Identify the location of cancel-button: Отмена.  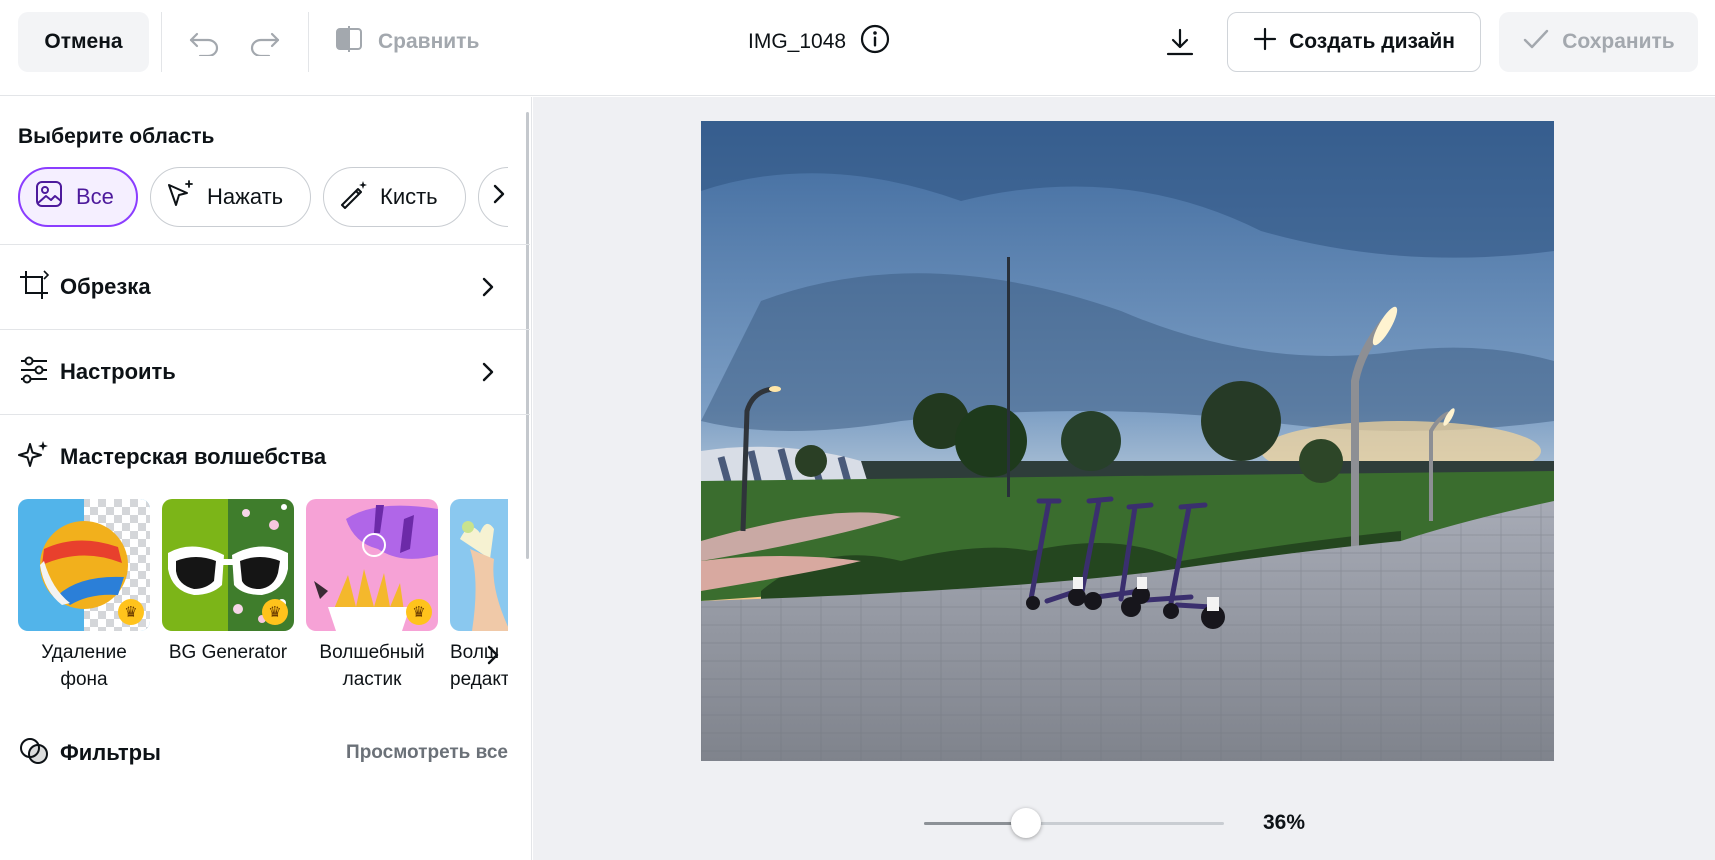
(83, 42).